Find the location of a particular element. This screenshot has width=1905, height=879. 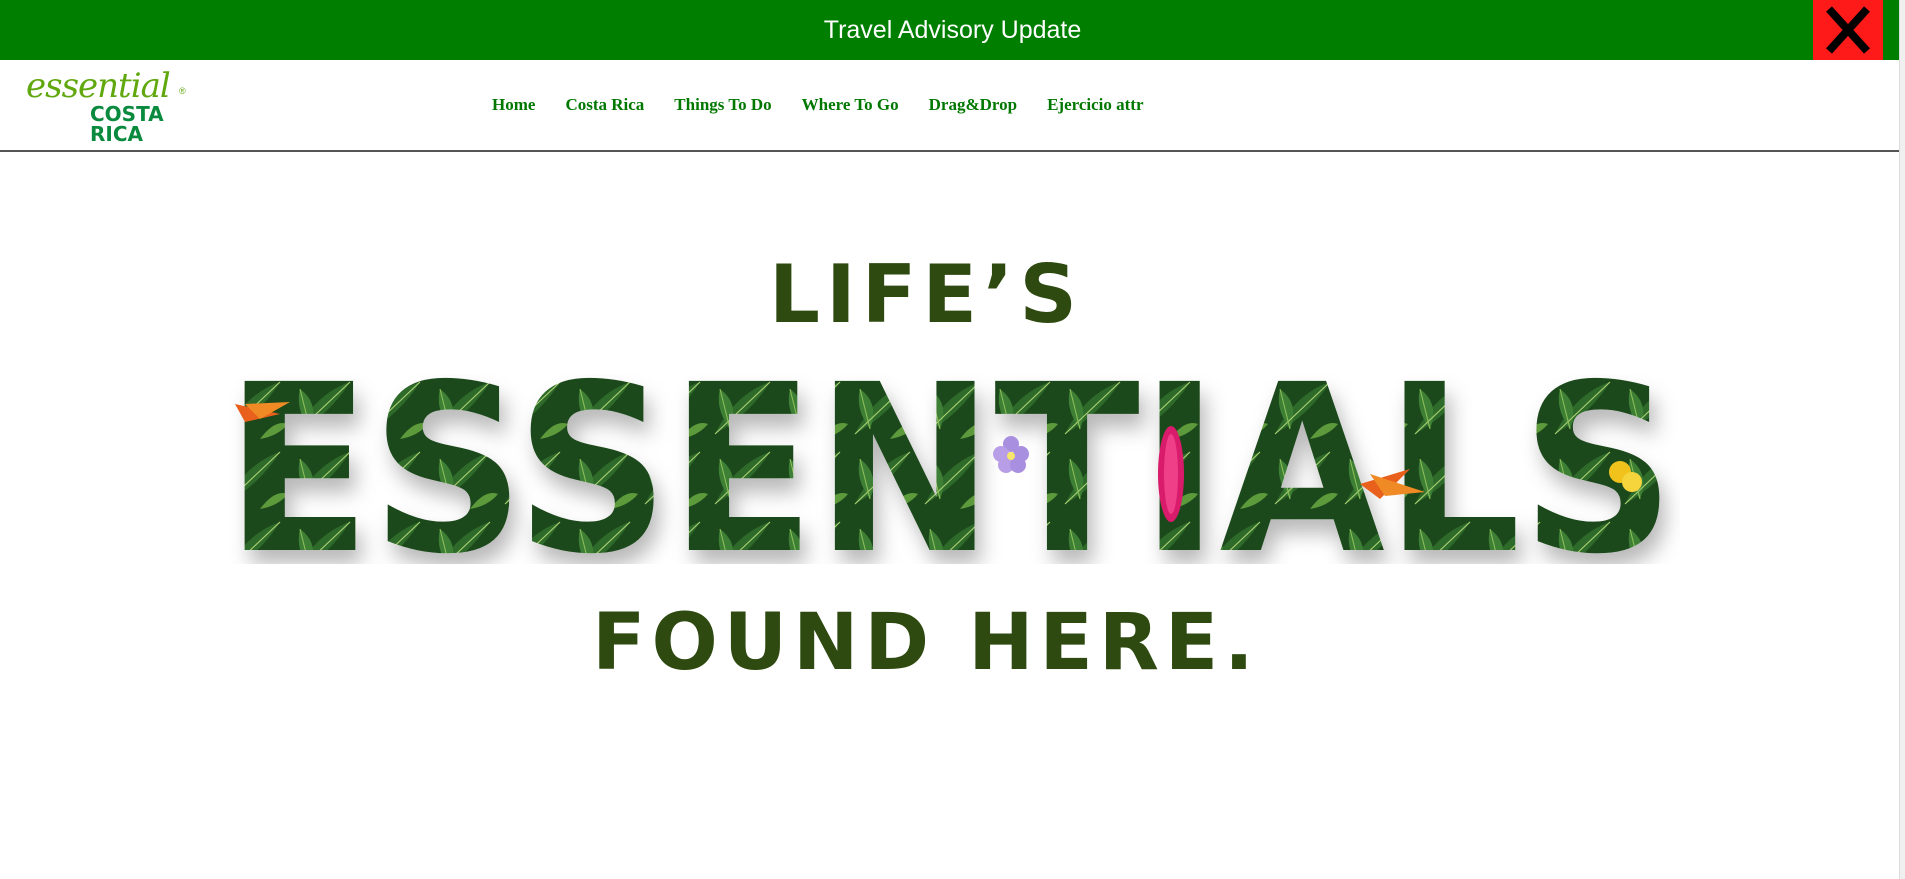

nav-link-costa-rica: Costa Rica is located at coordinates (604, 105).